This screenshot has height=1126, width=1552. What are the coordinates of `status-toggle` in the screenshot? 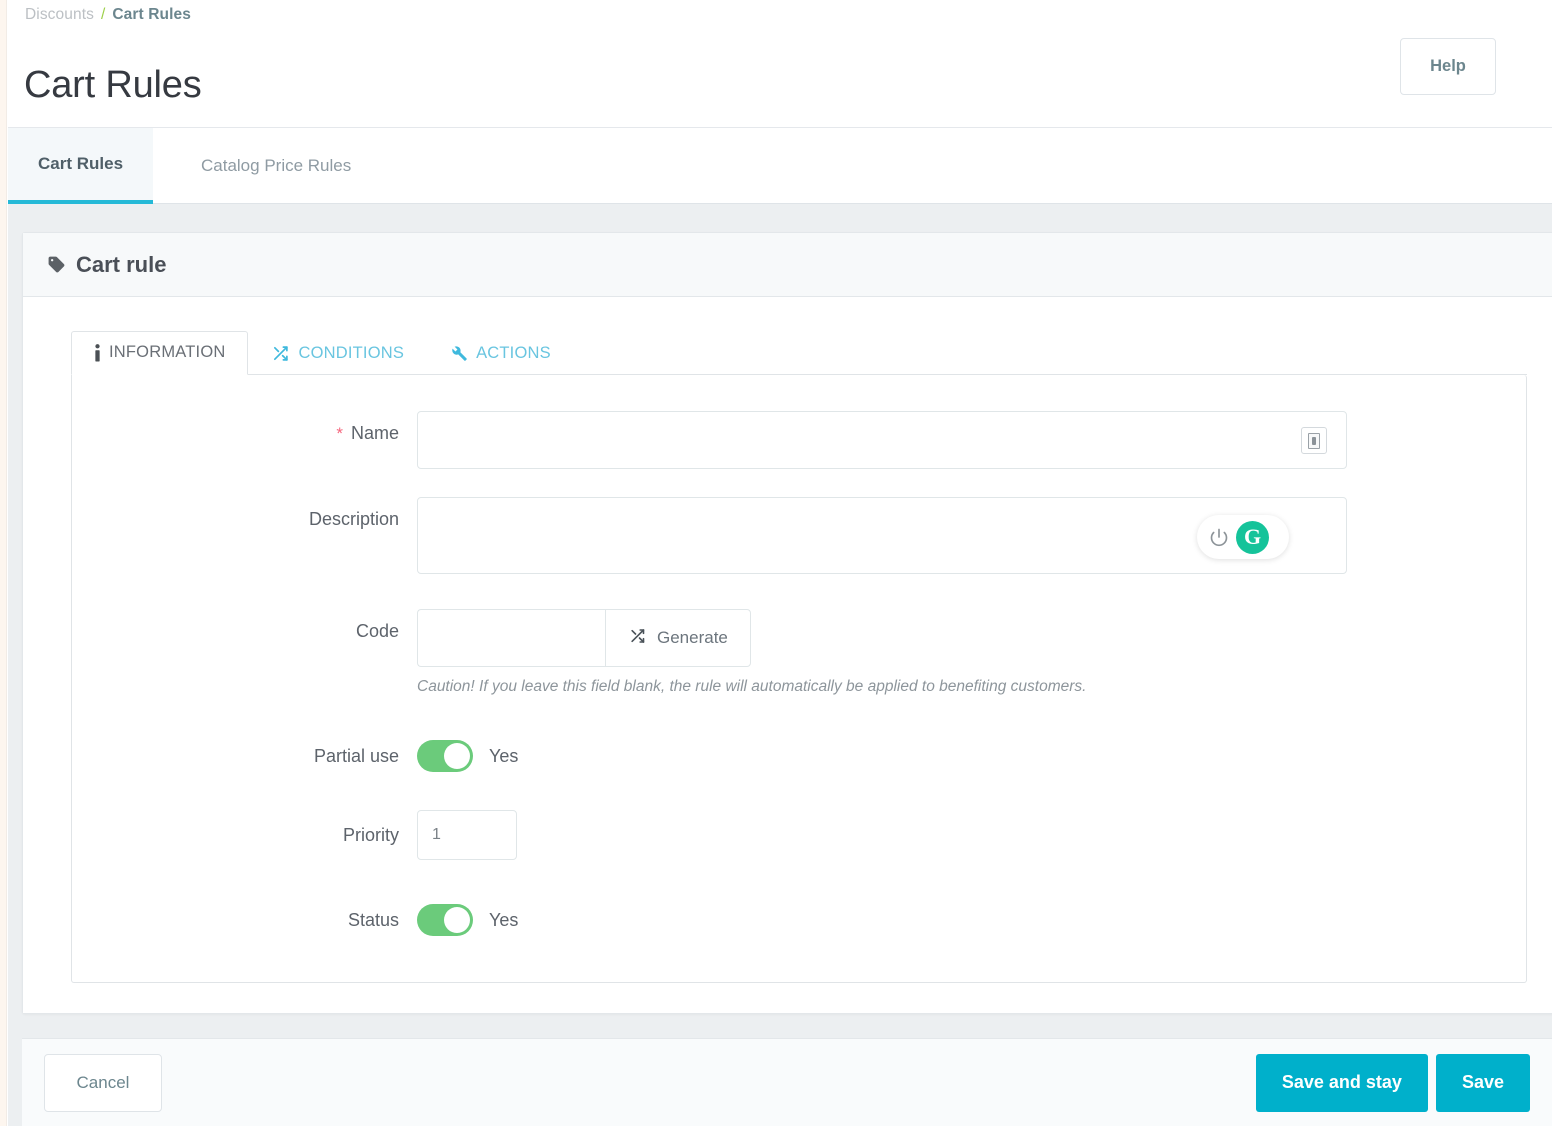 It's located at (445, 920).